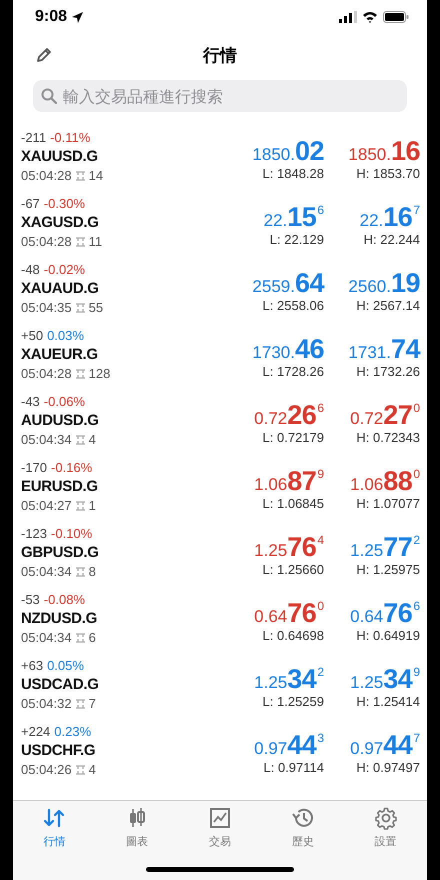  Describe the element at coordinates (65, 335) in the screenshot. I see `change-percent: 0.03%` at that location.